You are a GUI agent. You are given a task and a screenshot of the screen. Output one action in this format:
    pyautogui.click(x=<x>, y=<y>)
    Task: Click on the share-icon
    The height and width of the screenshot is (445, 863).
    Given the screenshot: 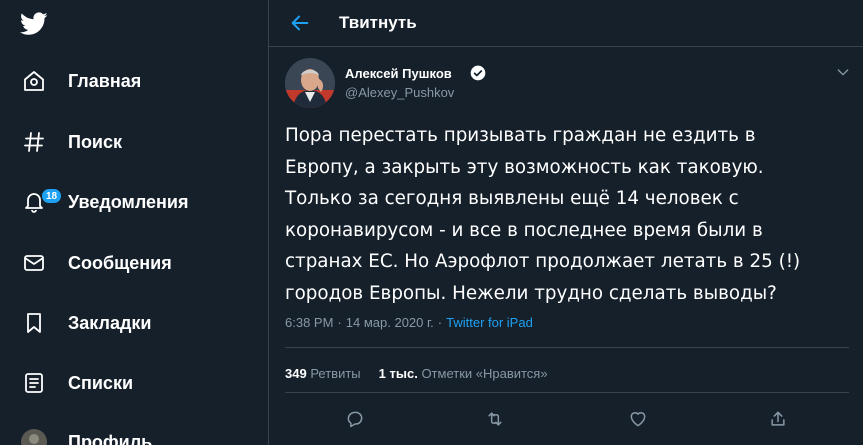 What is the action you would take?
    pyautogui.click(x=778, y=418)
    